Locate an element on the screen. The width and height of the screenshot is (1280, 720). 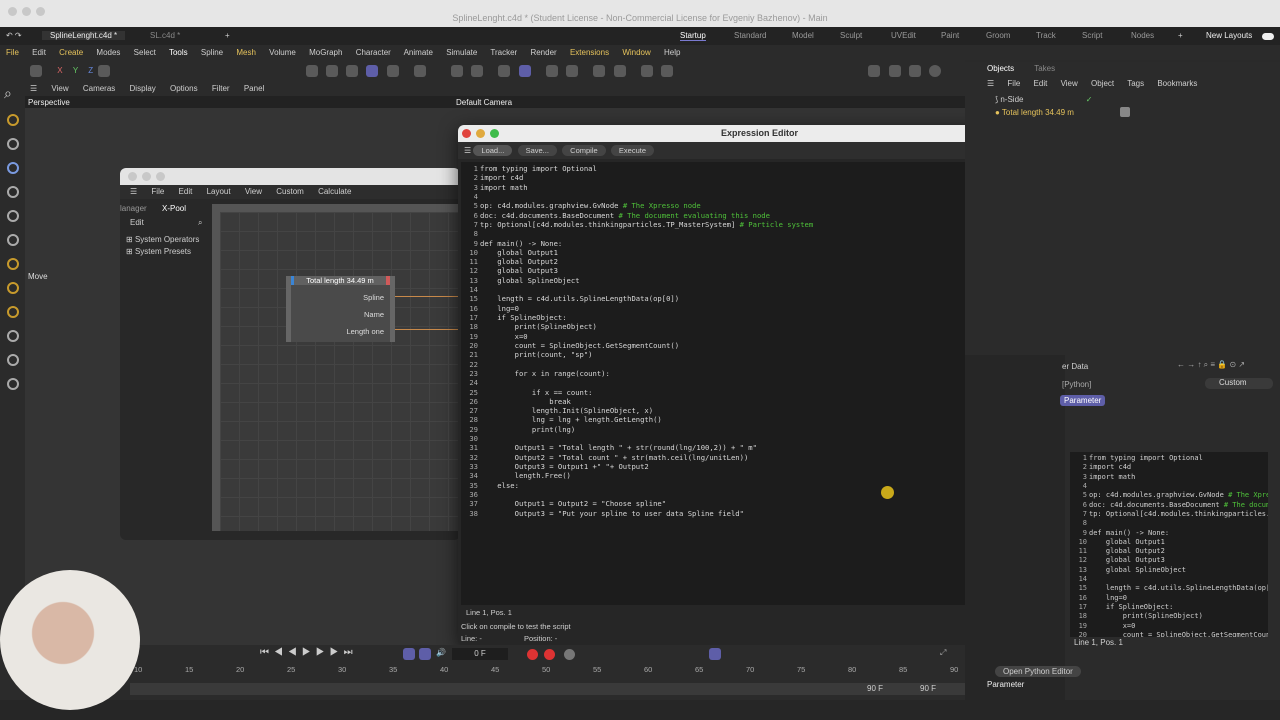
x-axis-icon: X is located at coordinates (59, 70).